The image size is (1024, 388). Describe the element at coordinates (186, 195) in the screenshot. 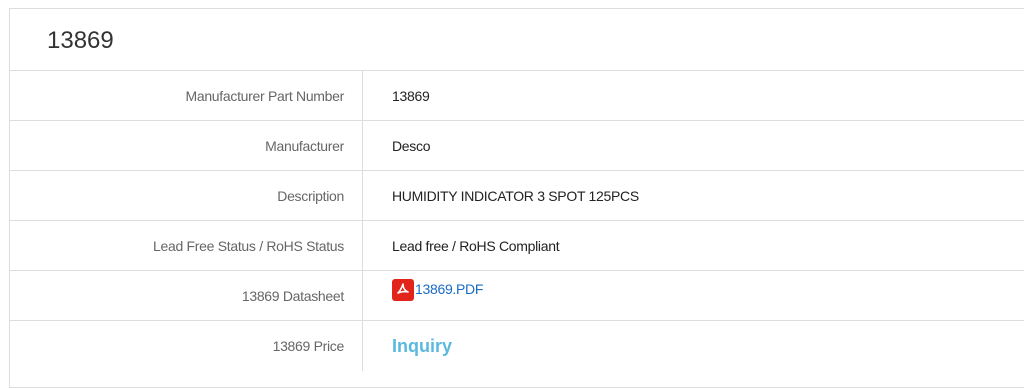

I see `spec-label: Description` at that location.